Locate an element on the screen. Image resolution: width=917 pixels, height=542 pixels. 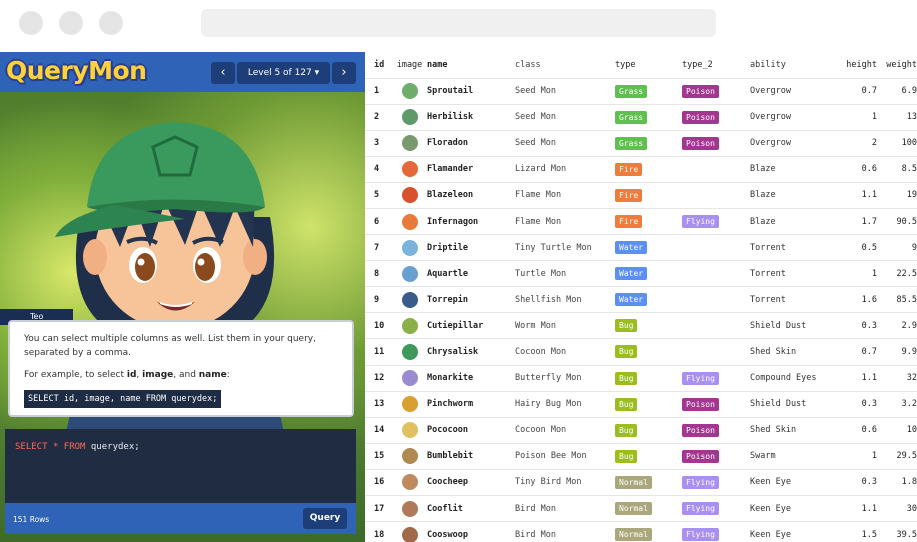
cell-class: Shellfish Mon is located at coordinates (565, 299).